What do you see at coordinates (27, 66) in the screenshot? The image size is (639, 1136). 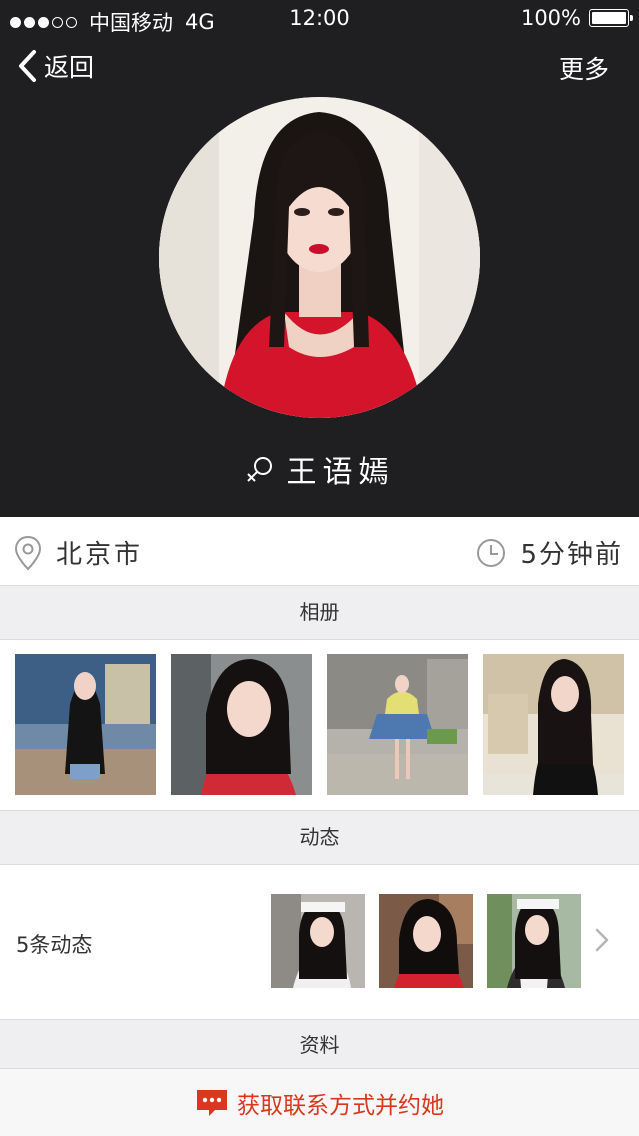 I see `chevron-left-icon` at bounding box center [27, 66].